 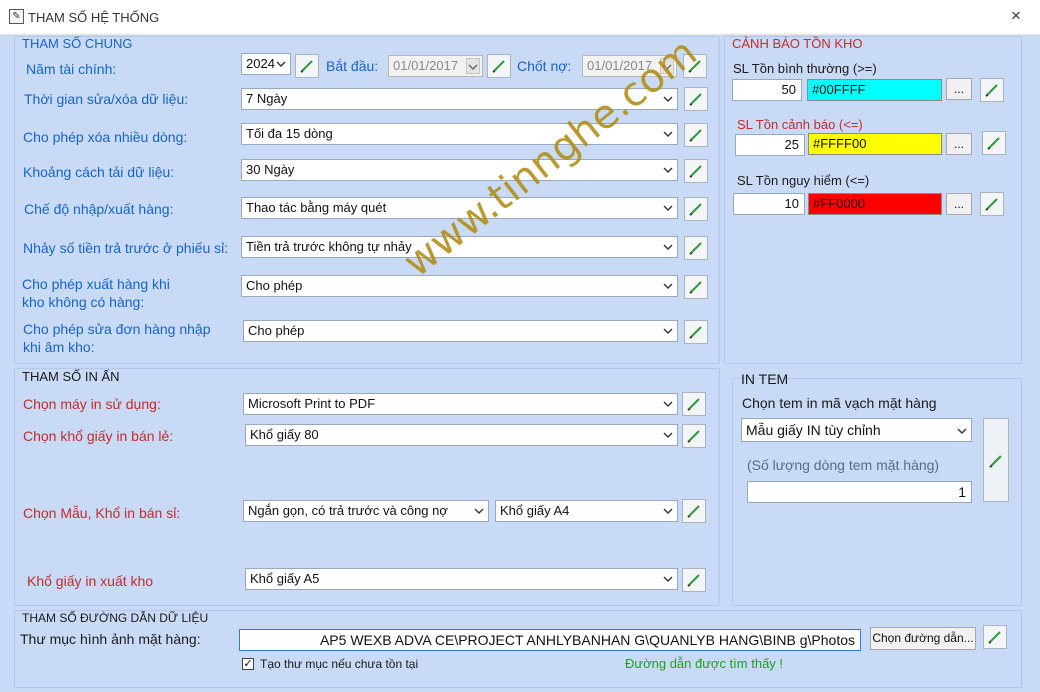 What do you see at coordinates (704, 663) in the screenshot?
I see `path-found-message: Đường dẫn được tìm thấy !` at bounding box center [704, 663].